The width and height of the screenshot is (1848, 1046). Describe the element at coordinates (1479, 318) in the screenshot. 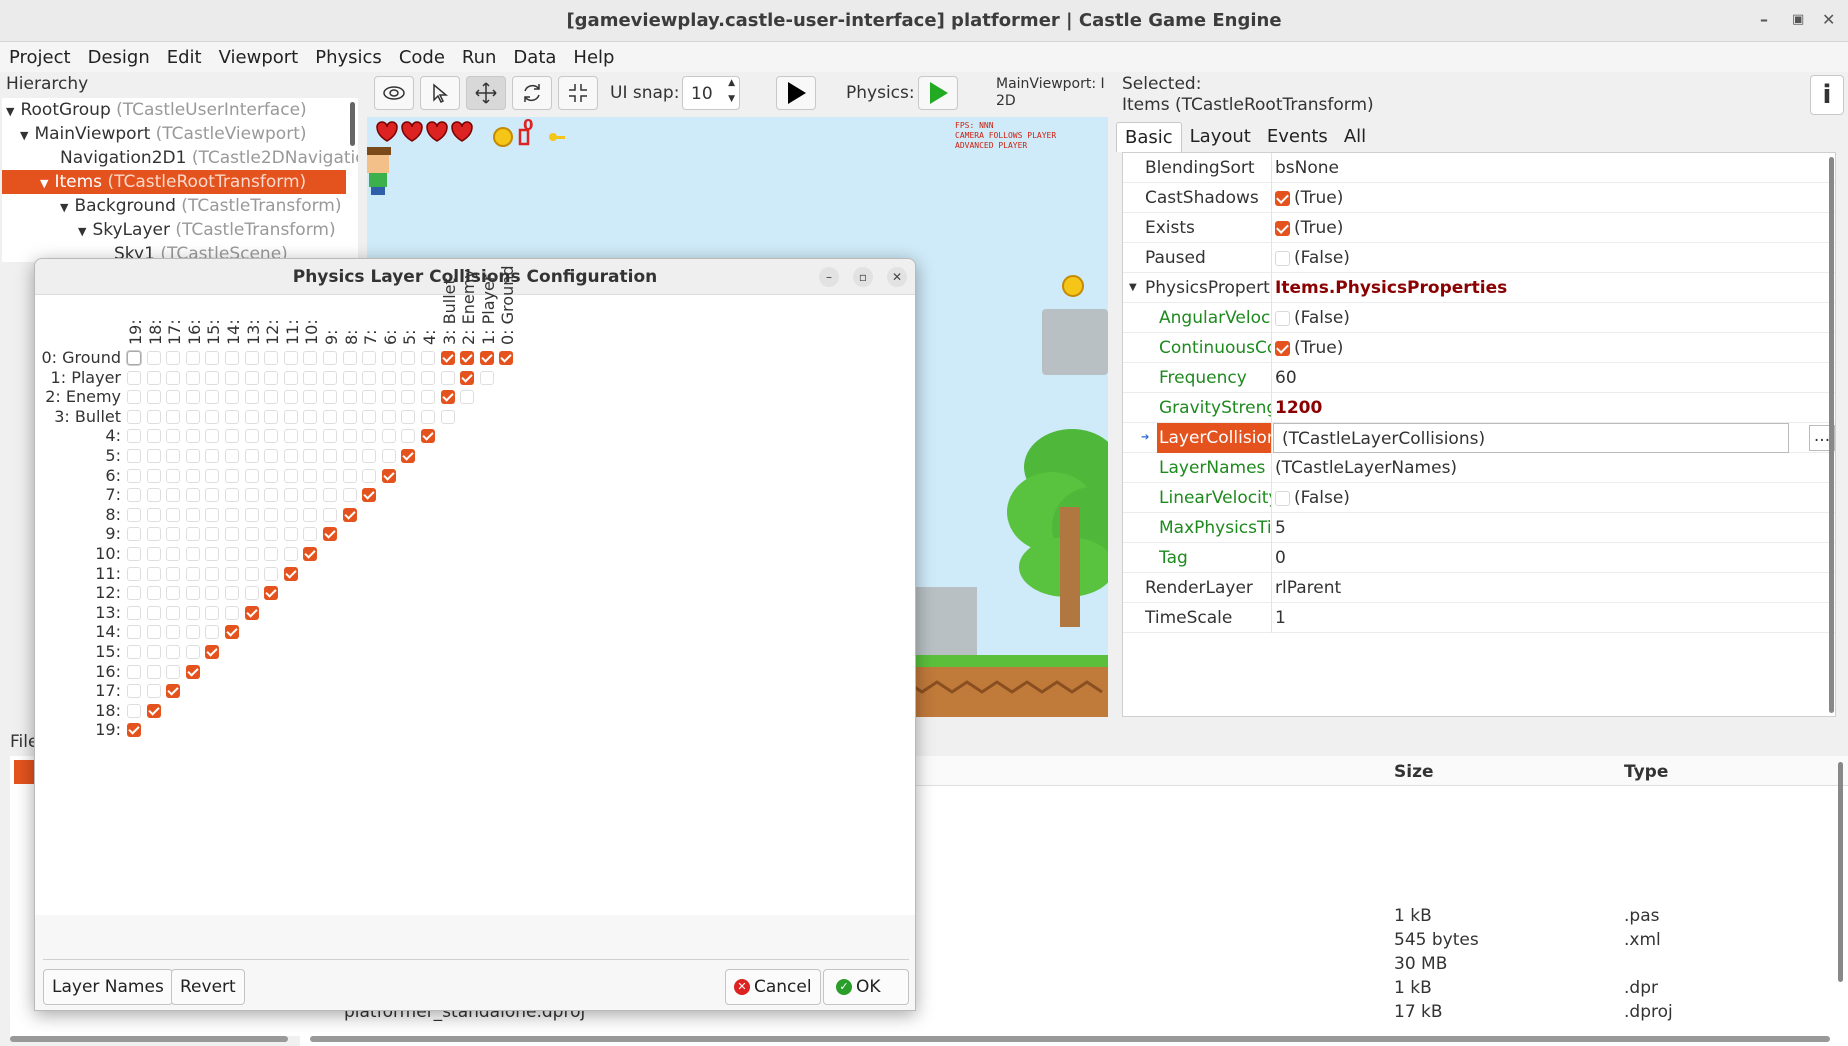

I see `property-row: AngularVeloc (False)` at that location.